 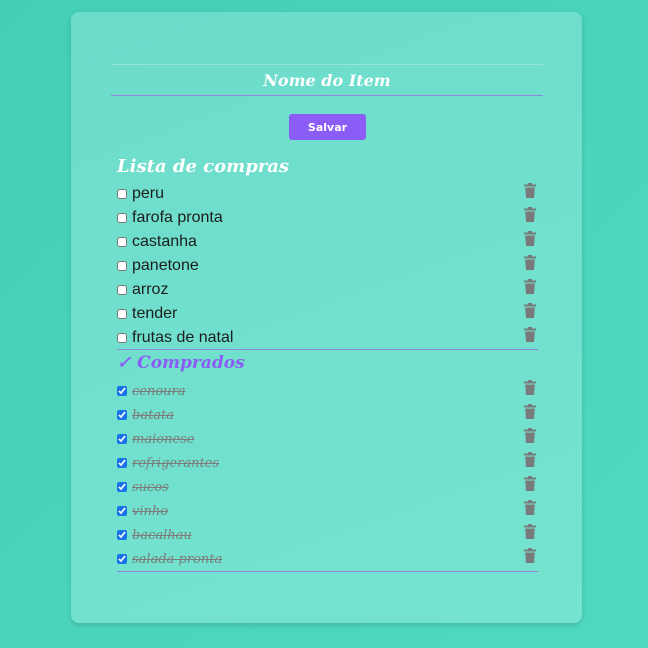 What do you see at coordinates (155, 313) in the screenshot?
I see `item-label: tender` at bounding box center [155, 313].